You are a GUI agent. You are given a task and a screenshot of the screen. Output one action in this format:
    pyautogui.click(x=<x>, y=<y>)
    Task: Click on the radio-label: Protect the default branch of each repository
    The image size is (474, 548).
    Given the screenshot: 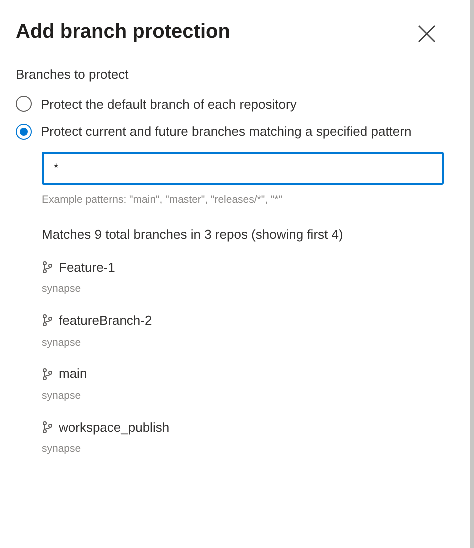 What is the action you would take?
    pyautogui.click(x=169, y=105)
    